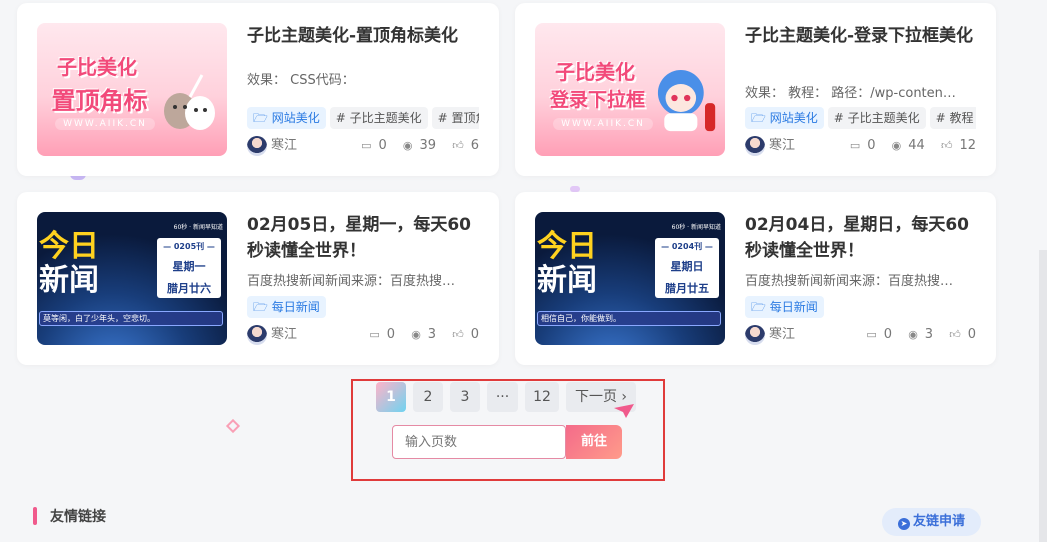 This screenshot has width=1047, height=542. What do you see at coordinates (594, 442) in the screenshot?
I see `go-button: 前往` at bounding box center [594, 442].